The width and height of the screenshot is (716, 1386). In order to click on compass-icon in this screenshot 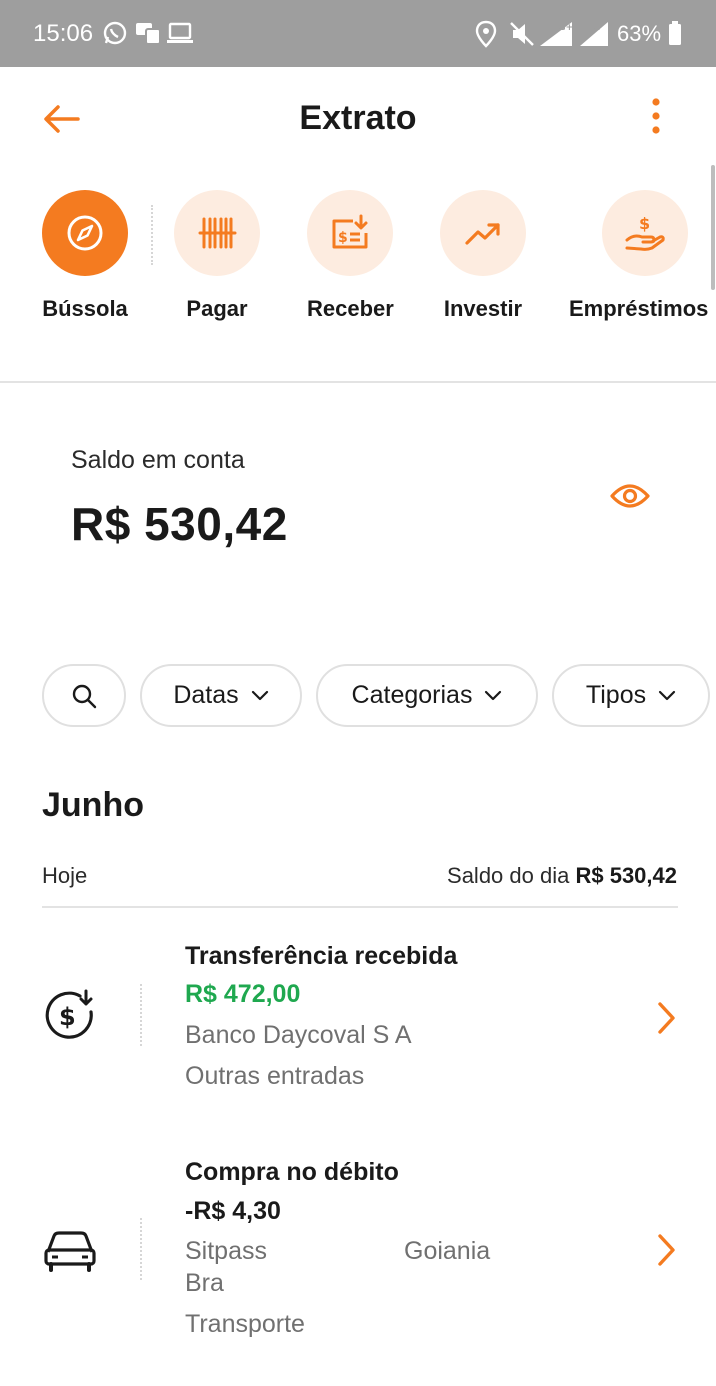, I will do `click(85, 233)`.